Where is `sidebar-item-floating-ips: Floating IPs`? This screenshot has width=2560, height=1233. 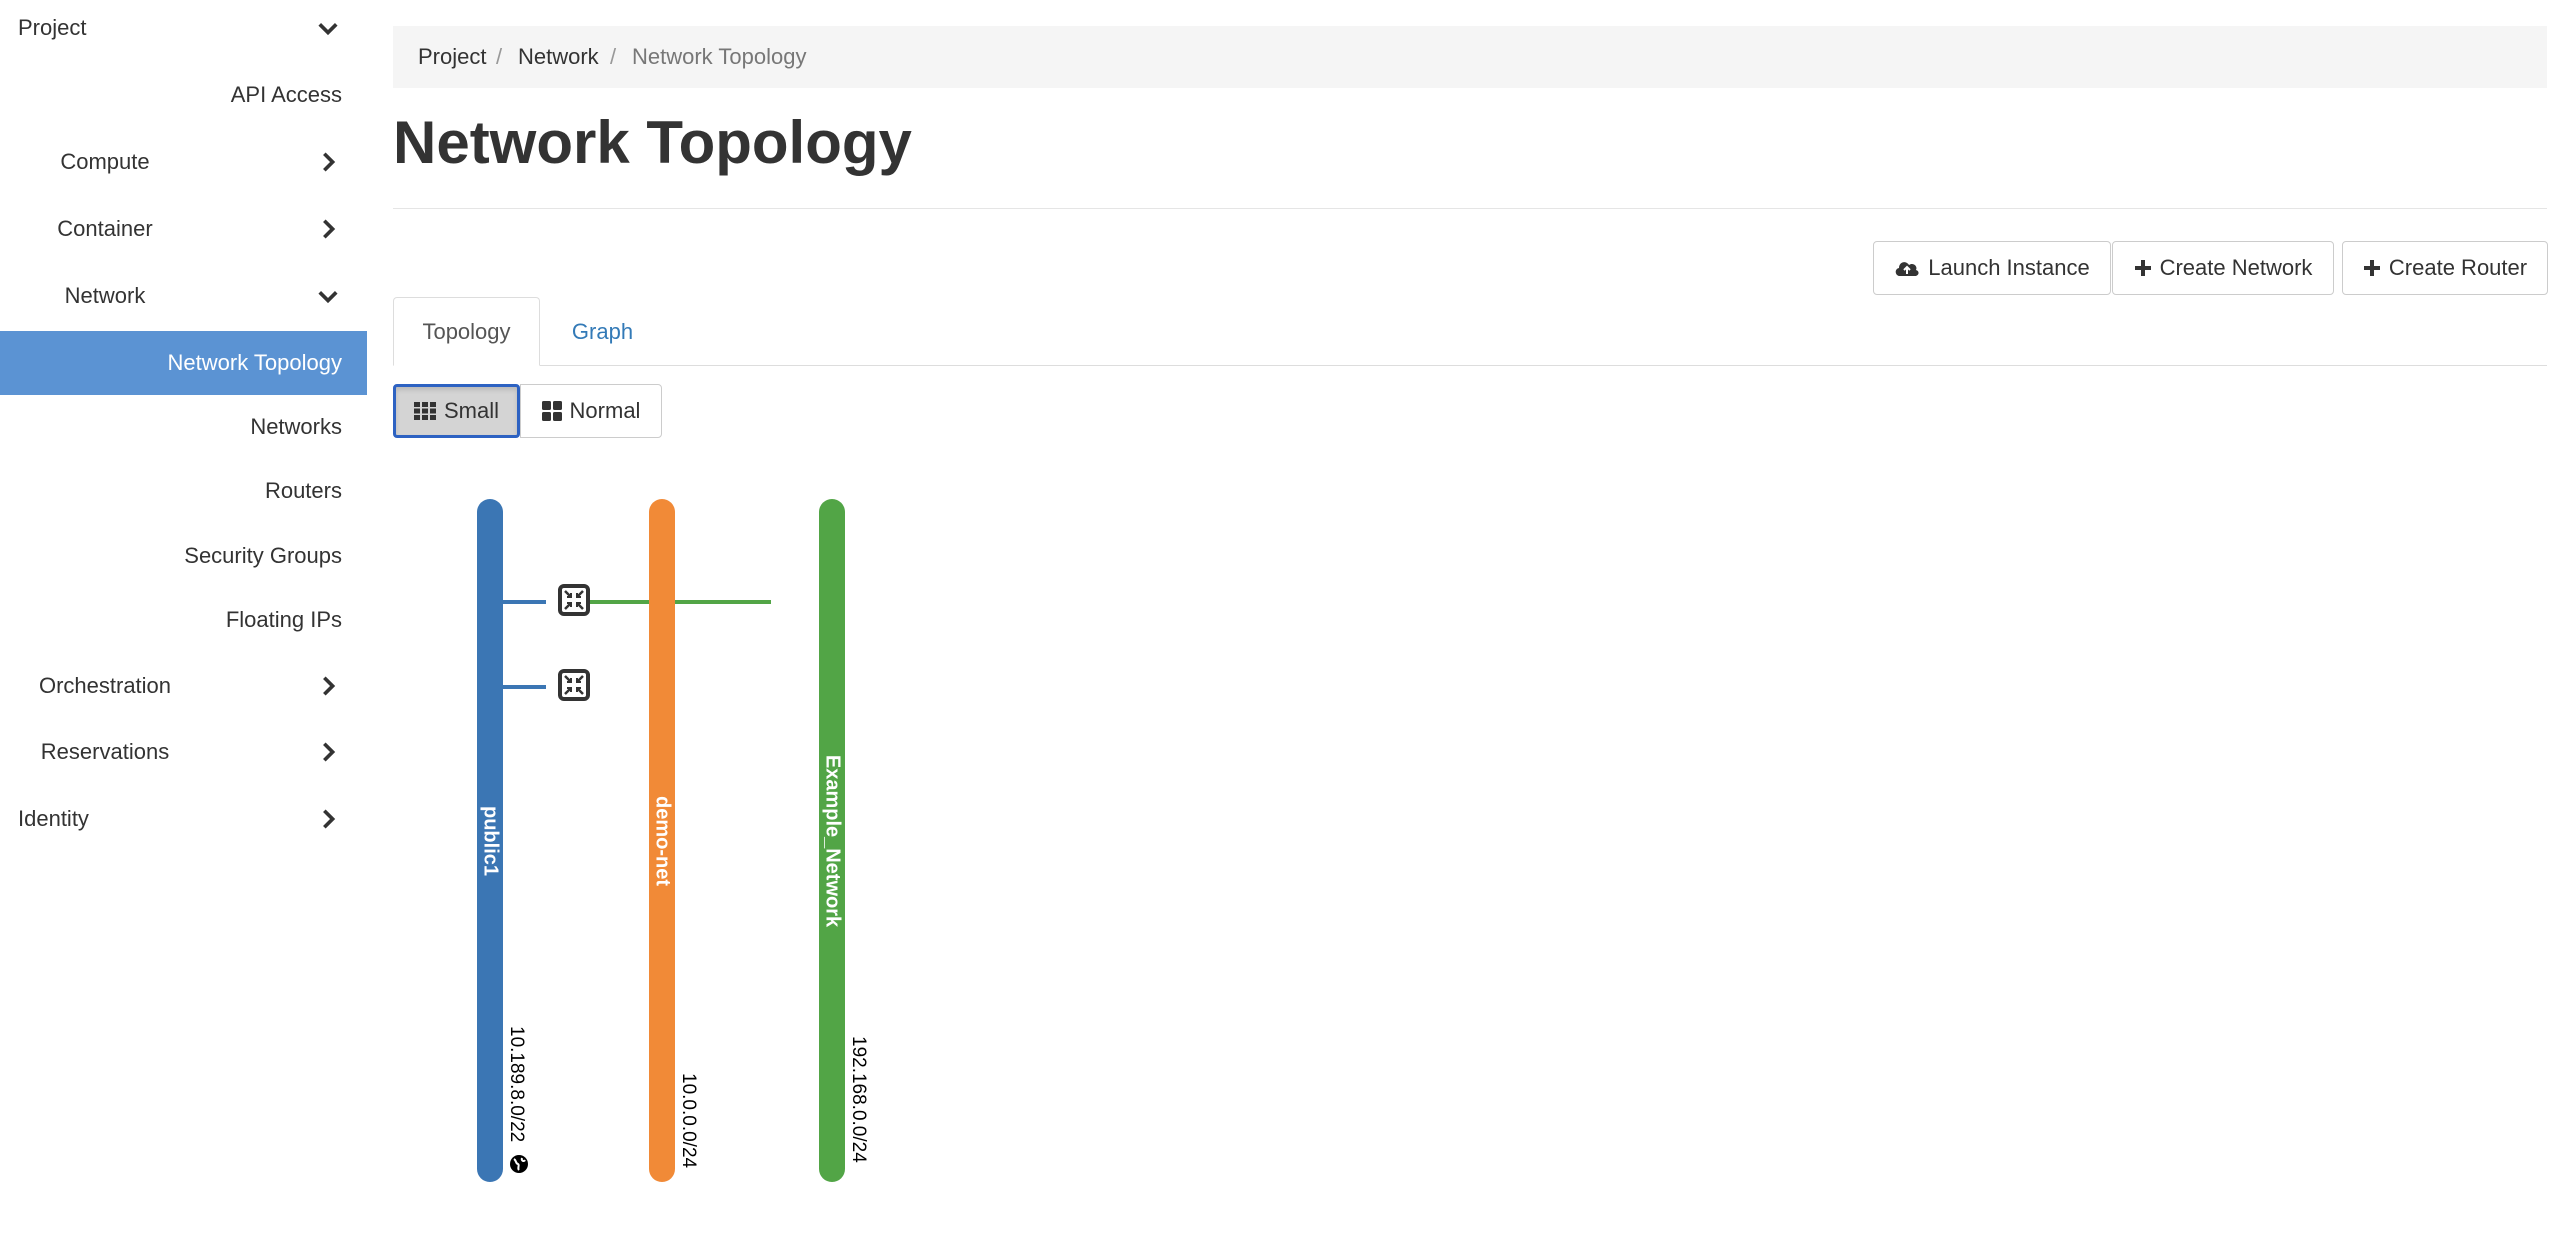 sidebar-item-floating-ips: Floating IPs is located at coordinates (183, 620).